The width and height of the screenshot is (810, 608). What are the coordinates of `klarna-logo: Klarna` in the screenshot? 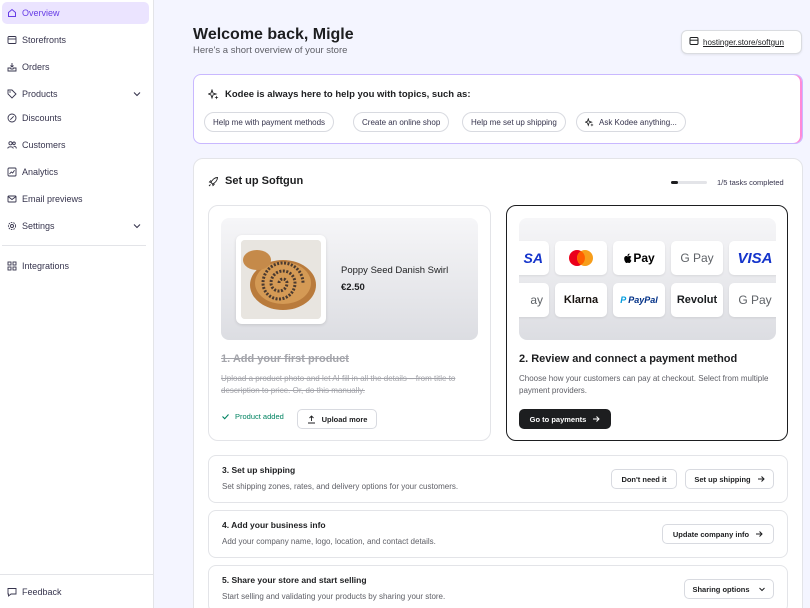 It's located at (581, 300).